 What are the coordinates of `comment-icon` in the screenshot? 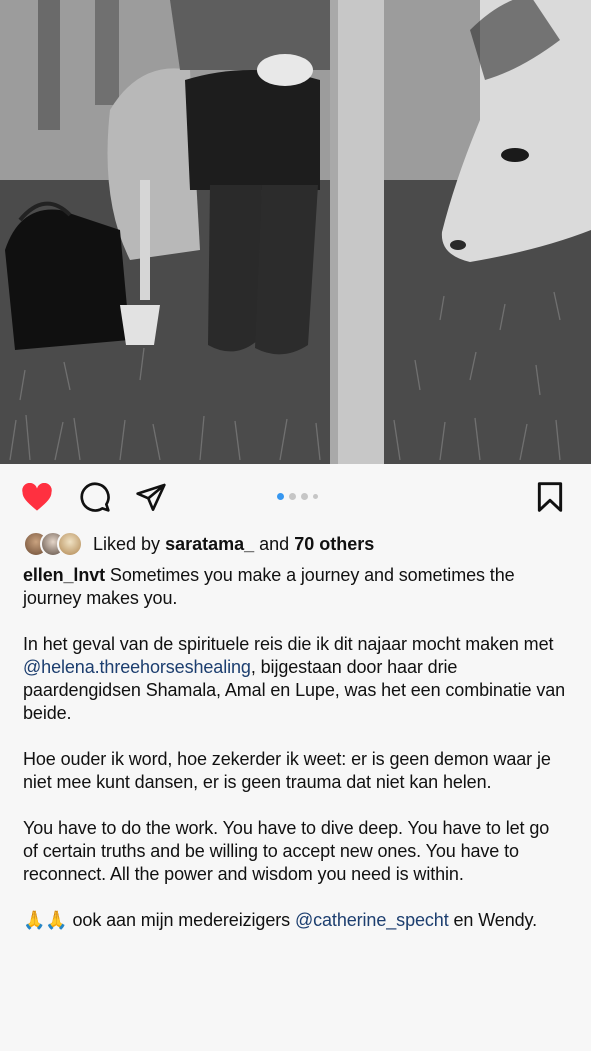 It's located at (95, 497).